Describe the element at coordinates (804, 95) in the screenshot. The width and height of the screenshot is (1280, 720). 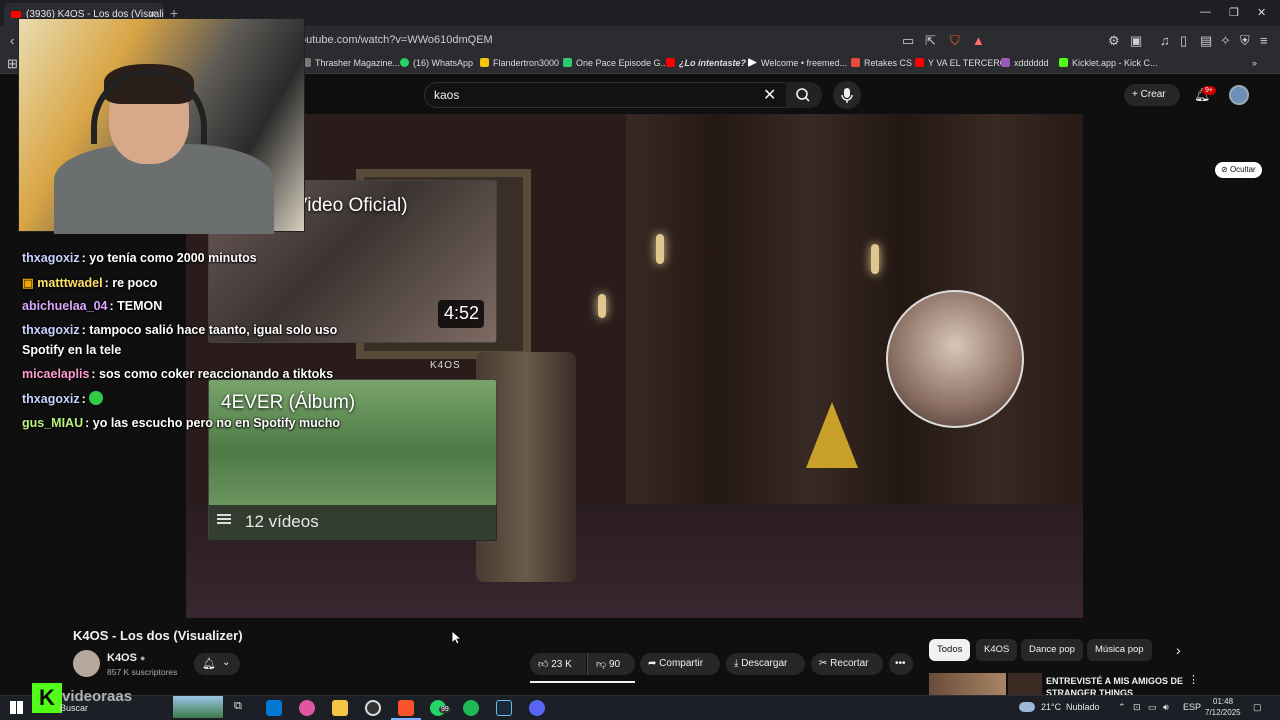
I see `search-button` at that location.